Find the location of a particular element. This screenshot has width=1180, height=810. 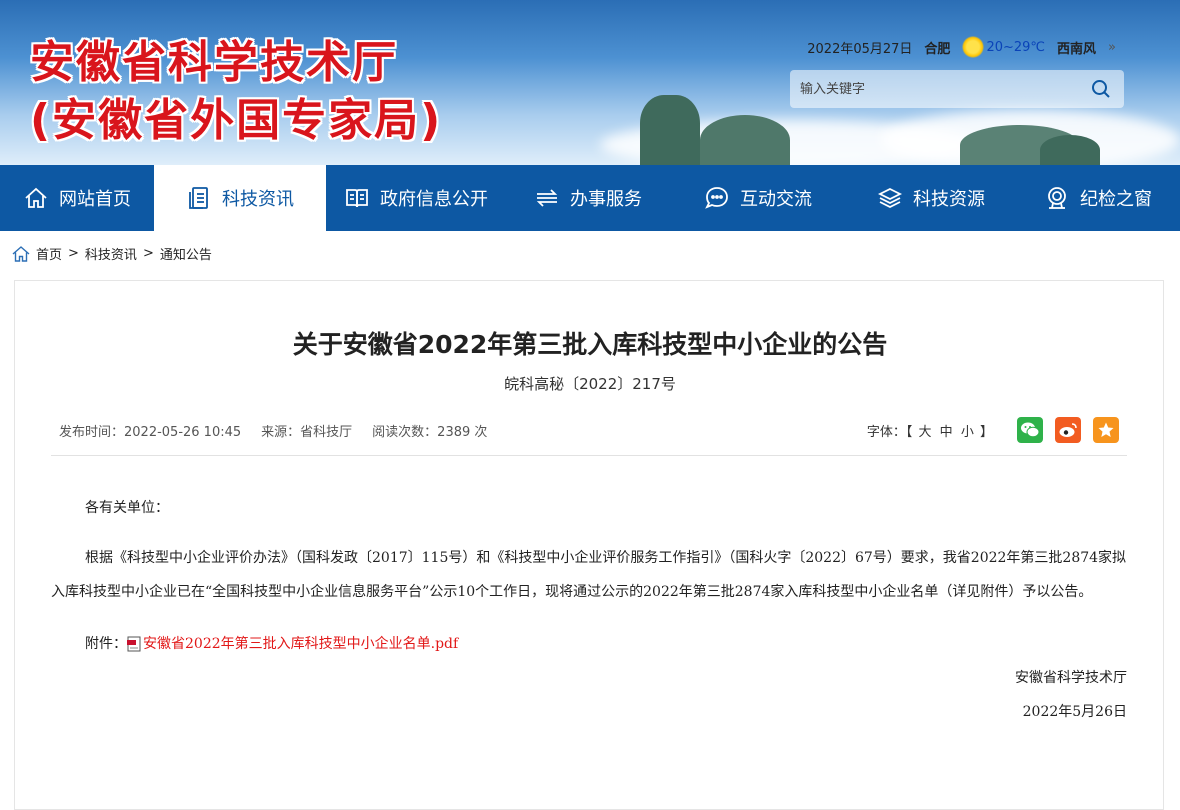

news-icon is located at coordinates (198, 198).